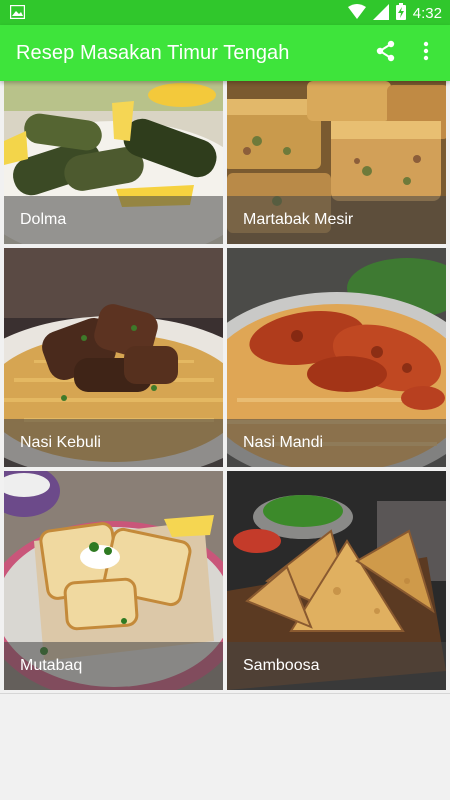 This screenshot has width=450, height=800. What do you see at coordinates (225, 693) in the screenshot?
I see `grid-bottom-divider` at bounding box center [225, 693].